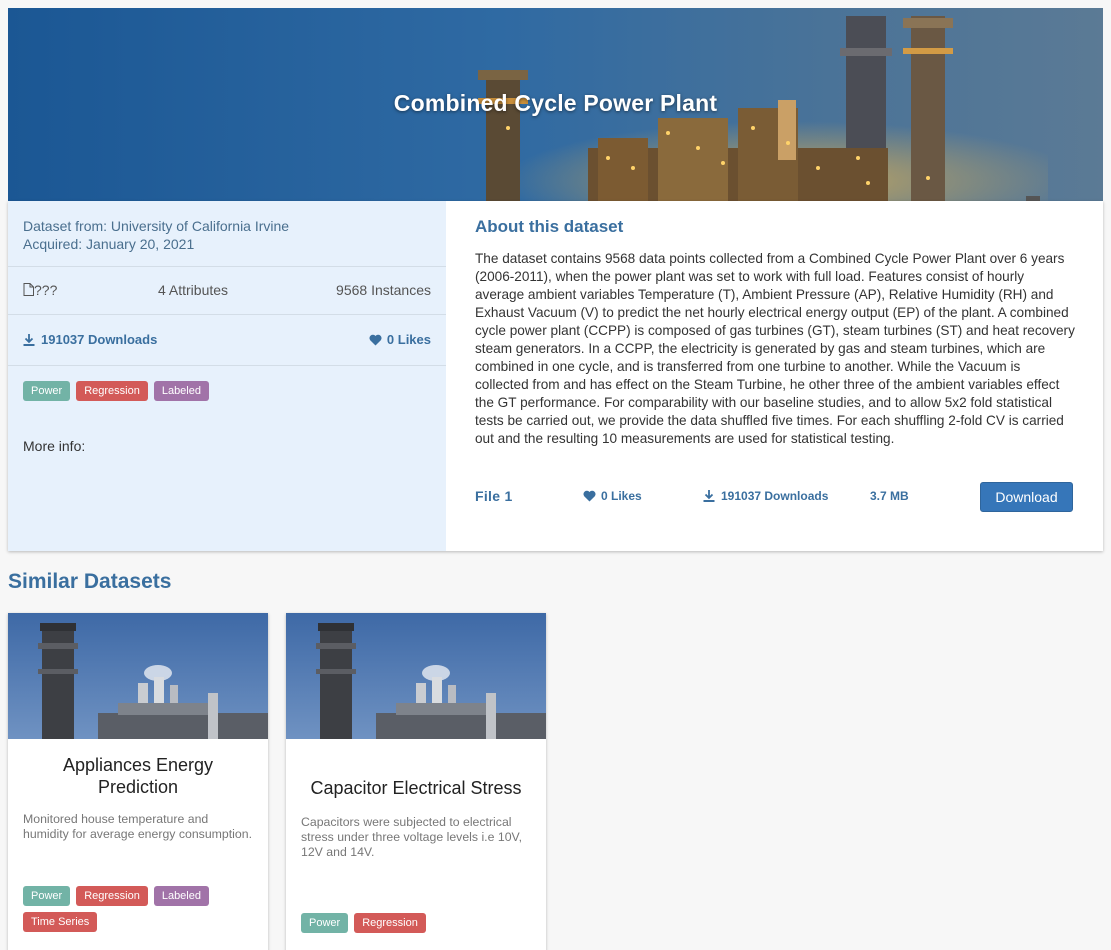  I want to click on likes-count: 0 Likes, so click(400, 339).